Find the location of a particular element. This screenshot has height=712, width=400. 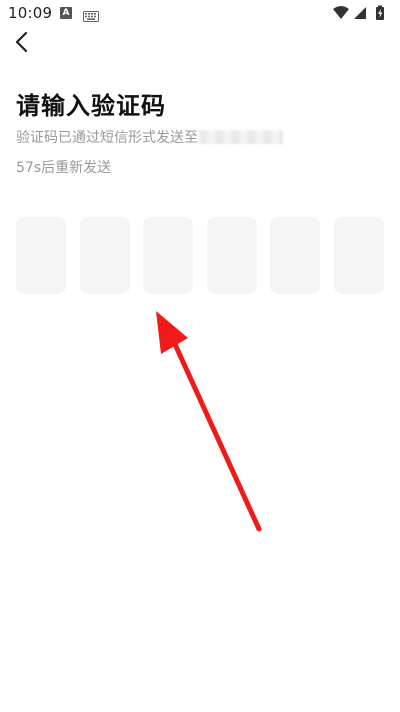

sent-to-text: 验证码已通过短信形式发送至 is located at coordinates (107, 138).